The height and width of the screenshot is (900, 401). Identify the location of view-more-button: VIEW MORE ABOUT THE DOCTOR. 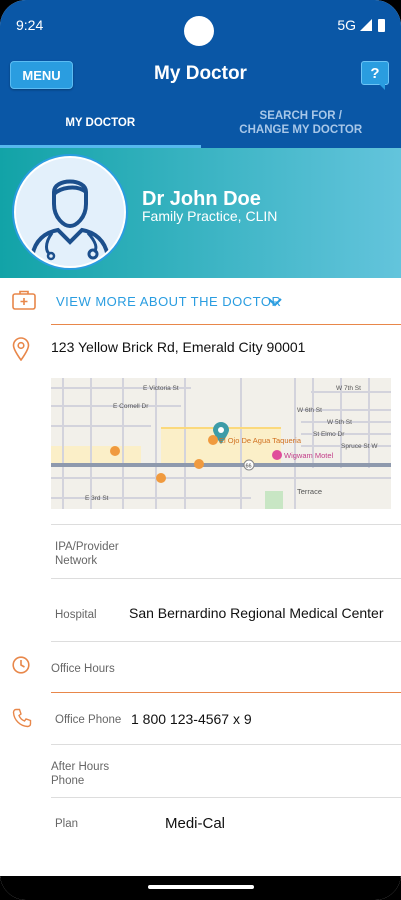
(200, 301).